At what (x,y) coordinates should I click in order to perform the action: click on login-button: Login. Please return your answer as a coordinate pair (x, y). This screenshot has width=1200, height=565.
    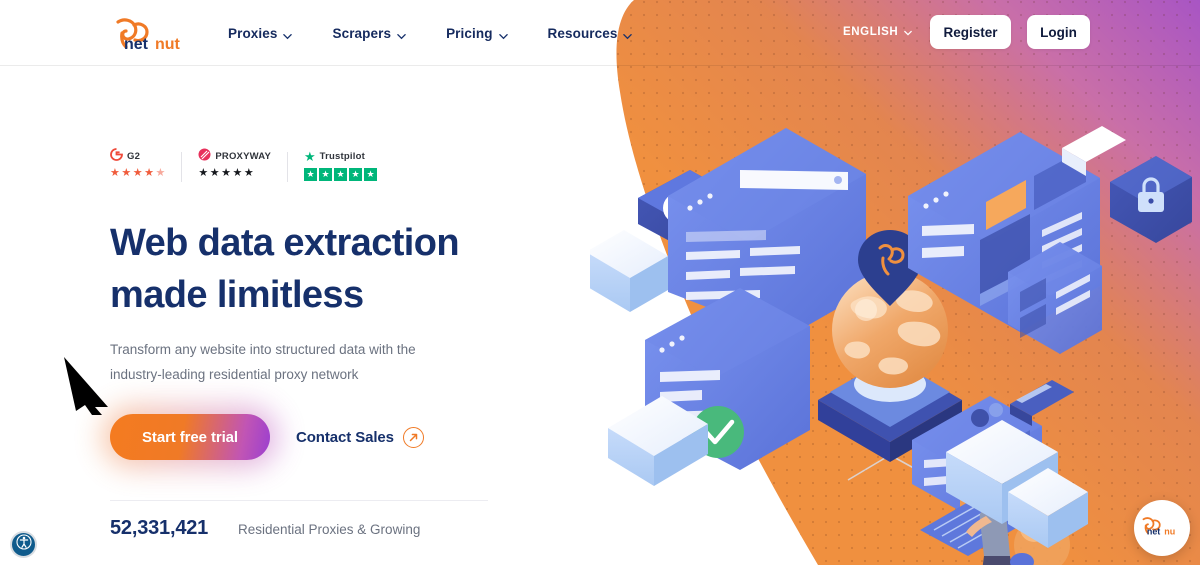
    Looking at the image, I should click on (1058, 32).